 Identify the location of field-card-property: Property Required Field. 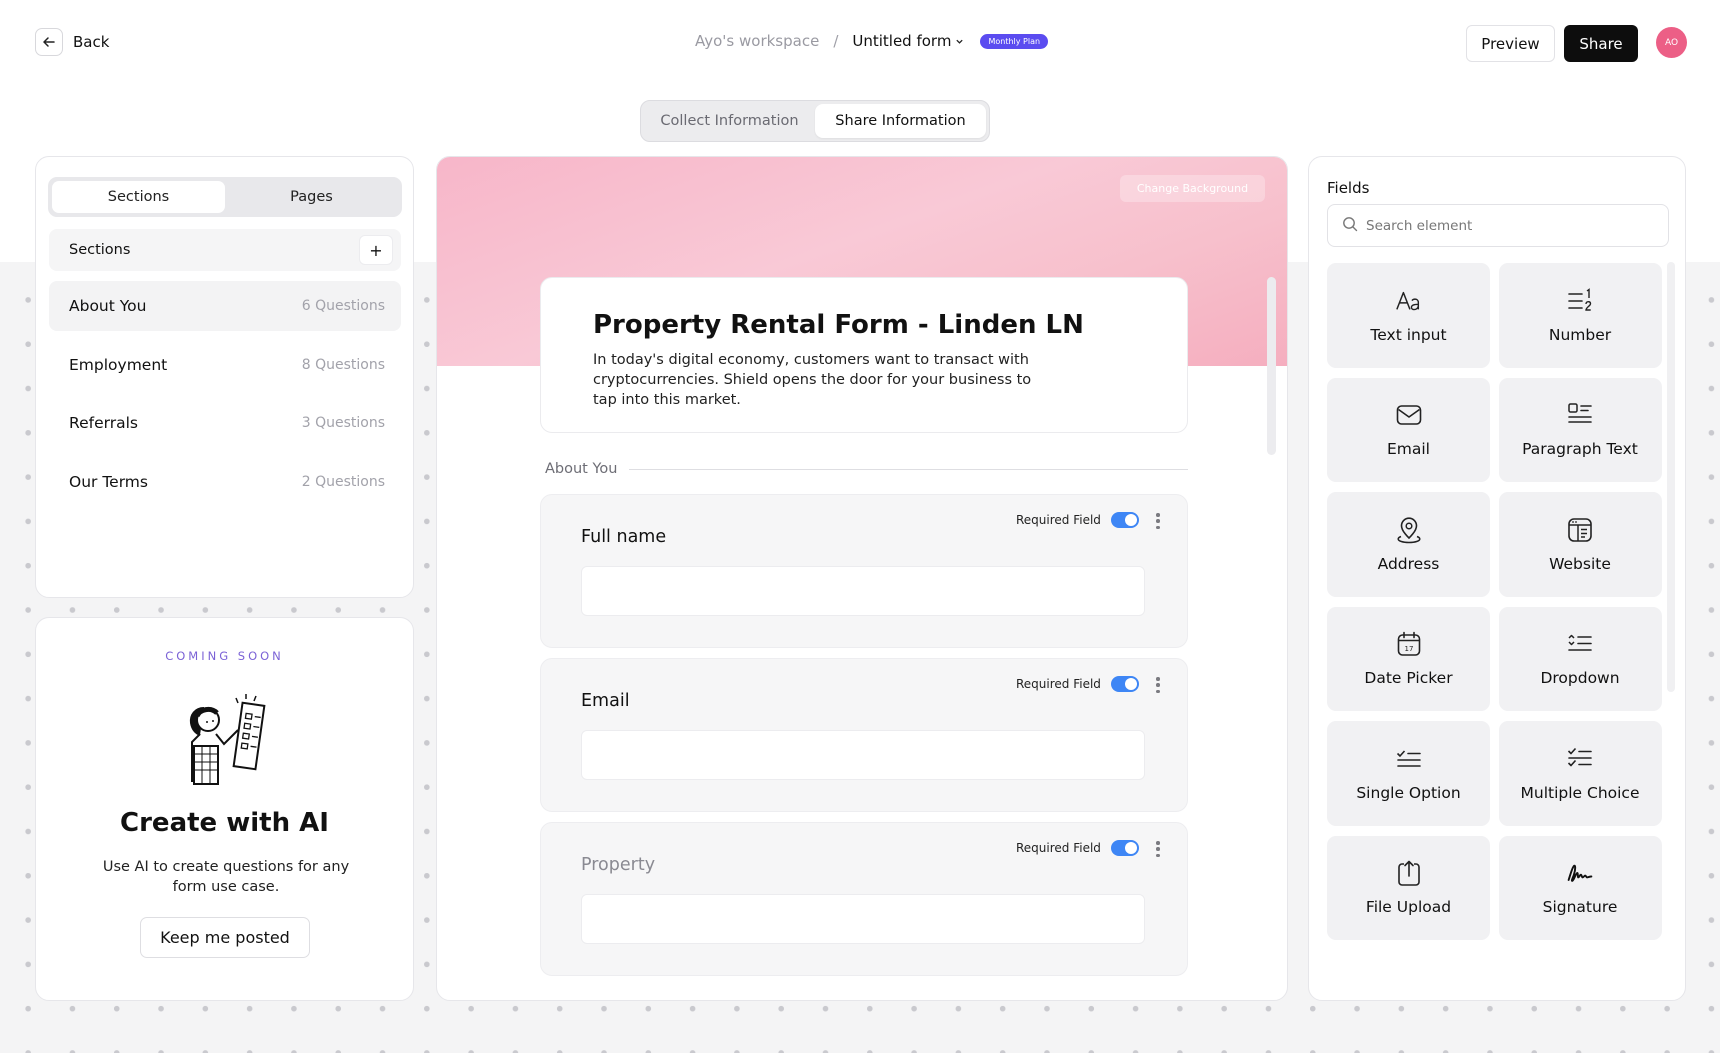
(864, 899).